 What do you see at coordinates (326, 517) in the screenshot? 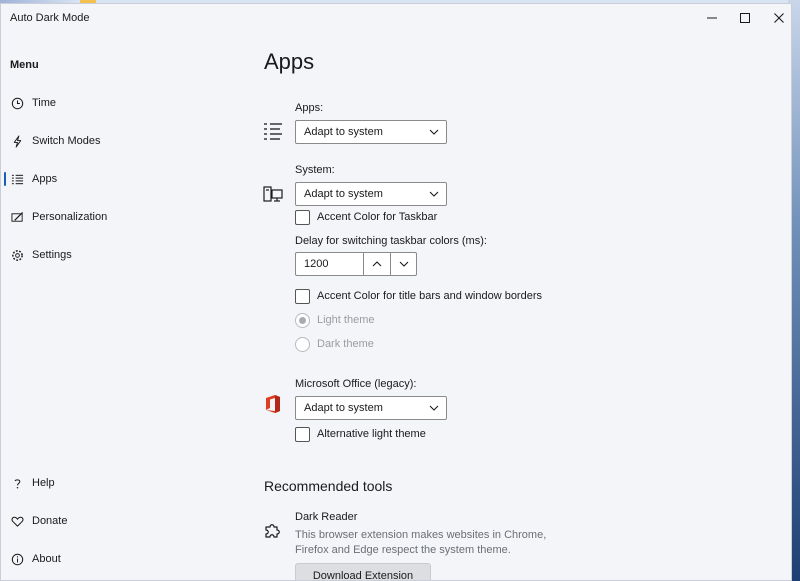
I see `tool-name: Dark Reader` at bounding box center [326, 517].